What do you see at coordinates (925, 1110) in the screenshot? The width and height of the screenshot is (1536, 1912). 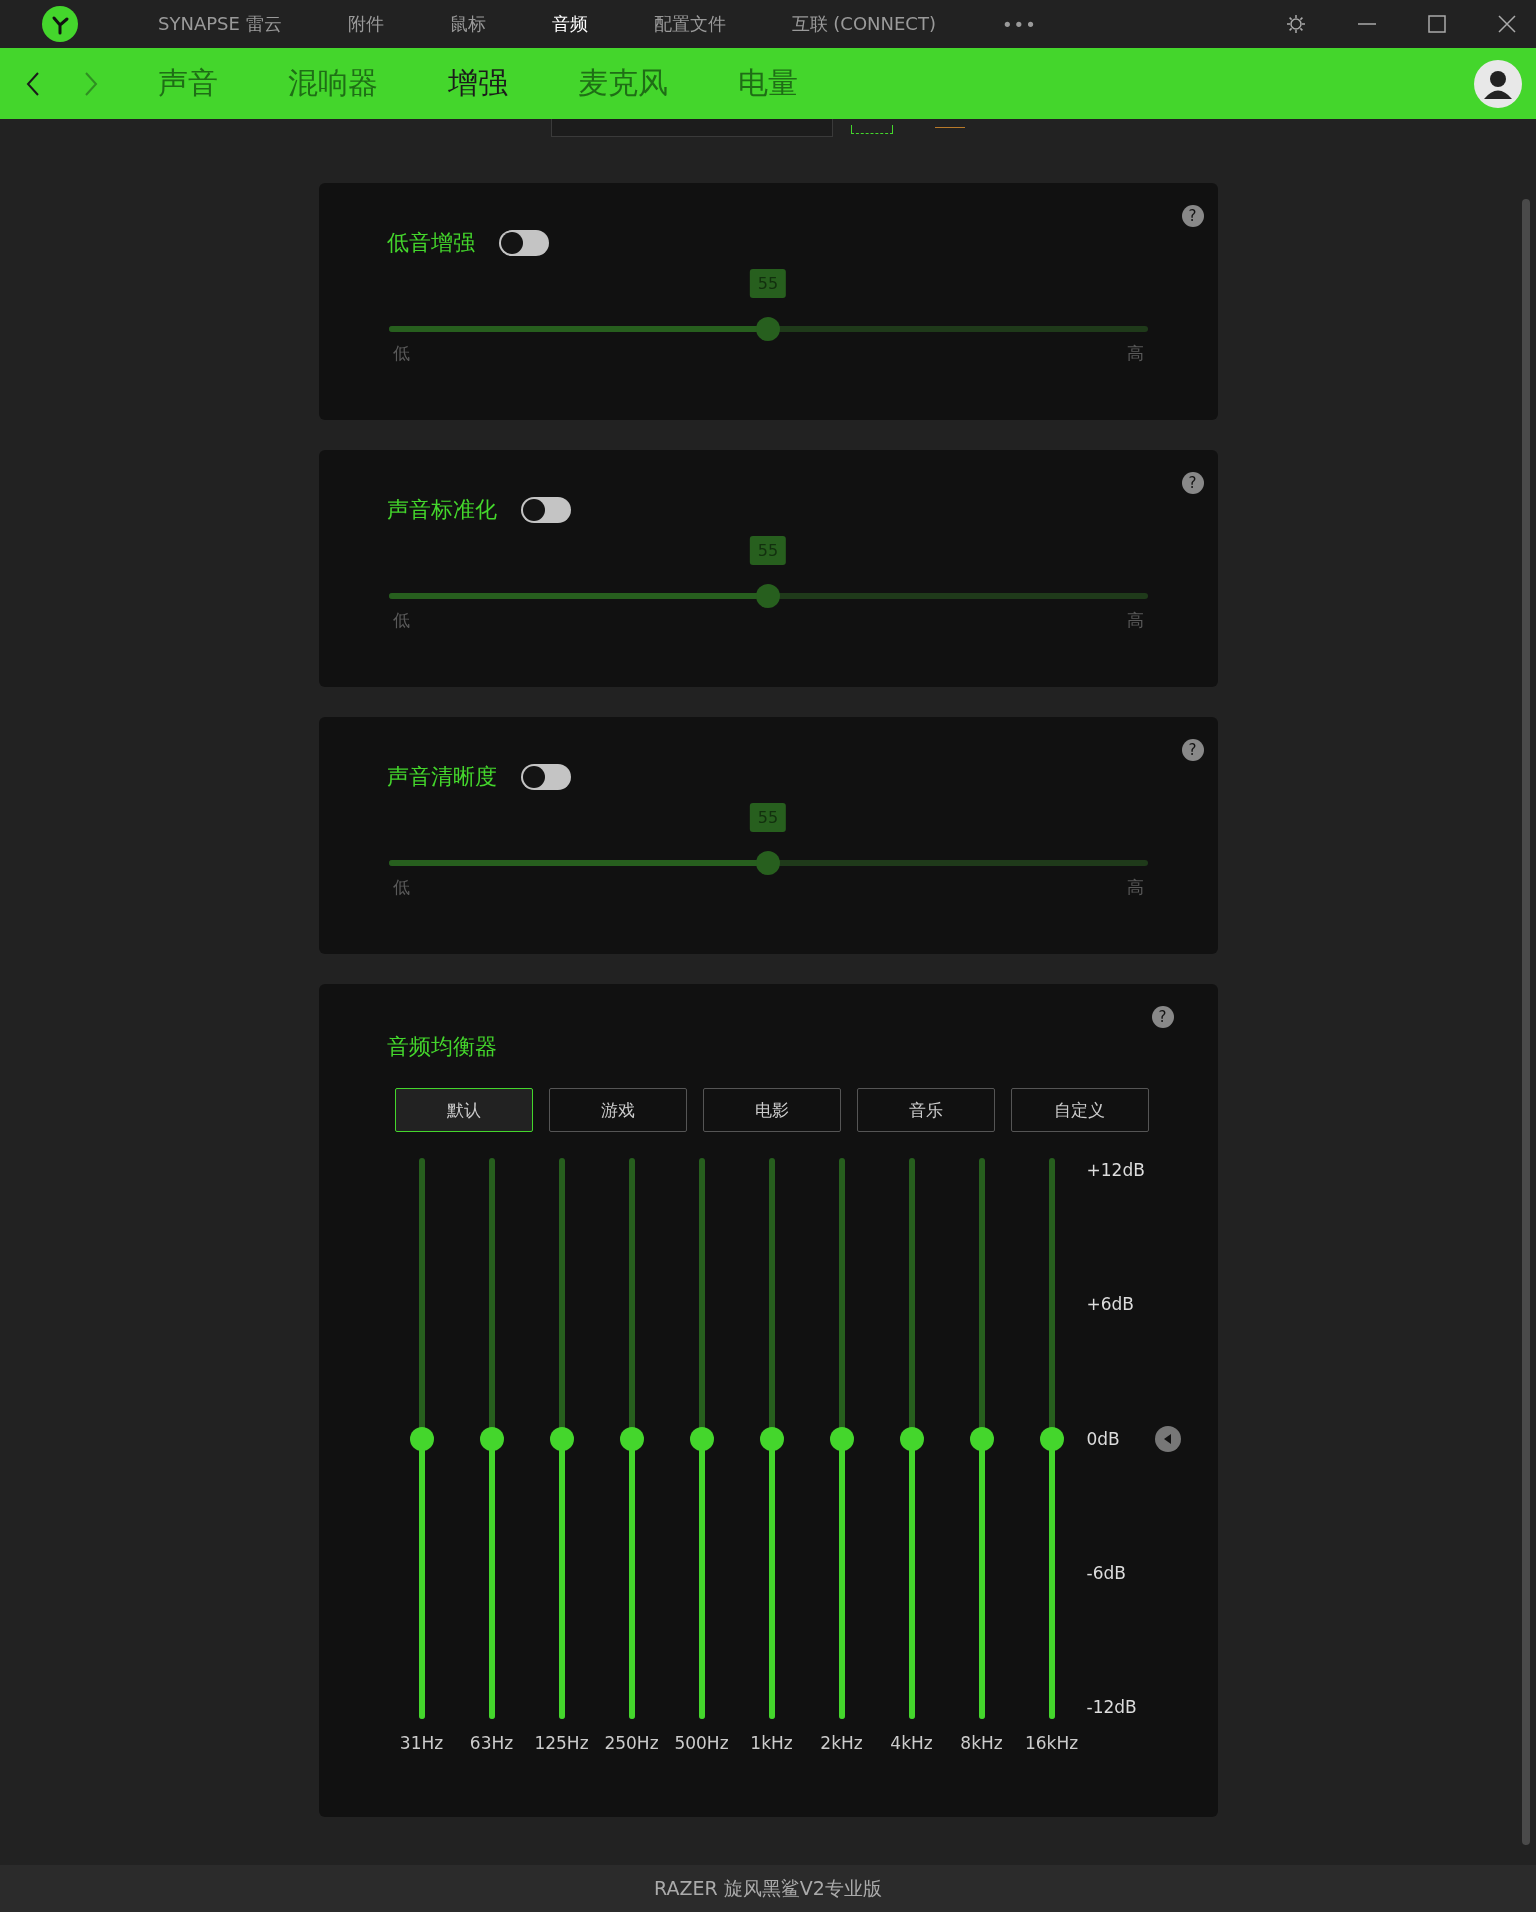 I see `preset-button: 音乐` at bounding box center [925, 1110].